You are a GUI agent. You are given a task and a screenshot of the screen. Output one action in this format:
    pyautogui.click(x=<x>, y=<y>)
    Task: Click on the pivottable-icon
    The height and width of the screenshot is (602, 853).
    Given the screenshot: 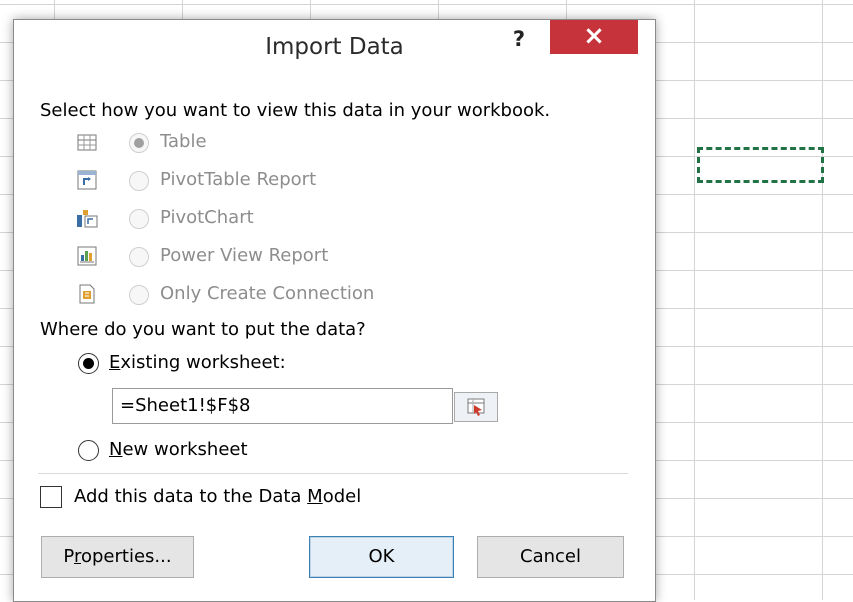 What is the action you would take?
    pyautogui.click(x=87, y=180)
    